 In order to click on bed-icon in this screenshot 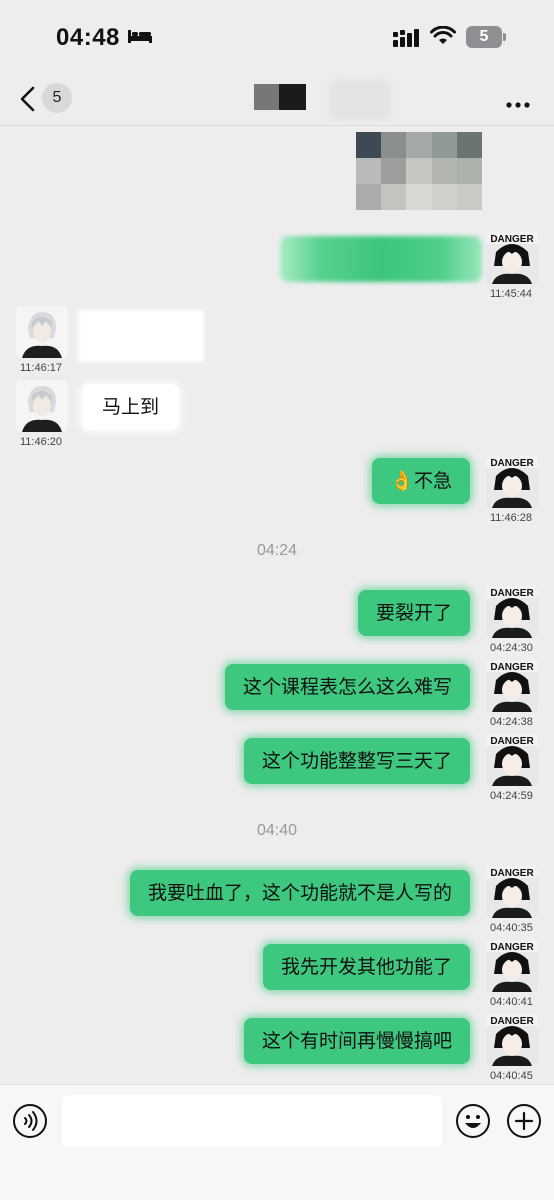, I will do `click(140, 38)`.